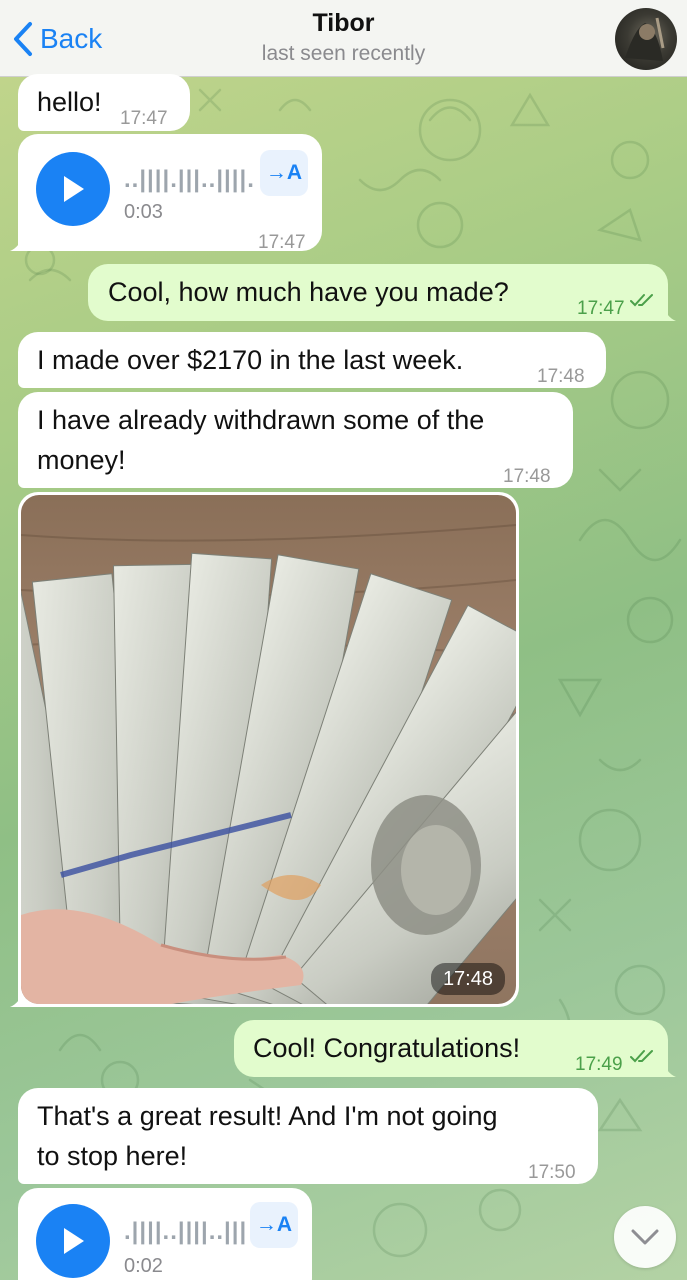 The width and height of the screenshot is (687, 1280). I want to click on message-text: Cool! Congratulations!, so click(387, 1048).